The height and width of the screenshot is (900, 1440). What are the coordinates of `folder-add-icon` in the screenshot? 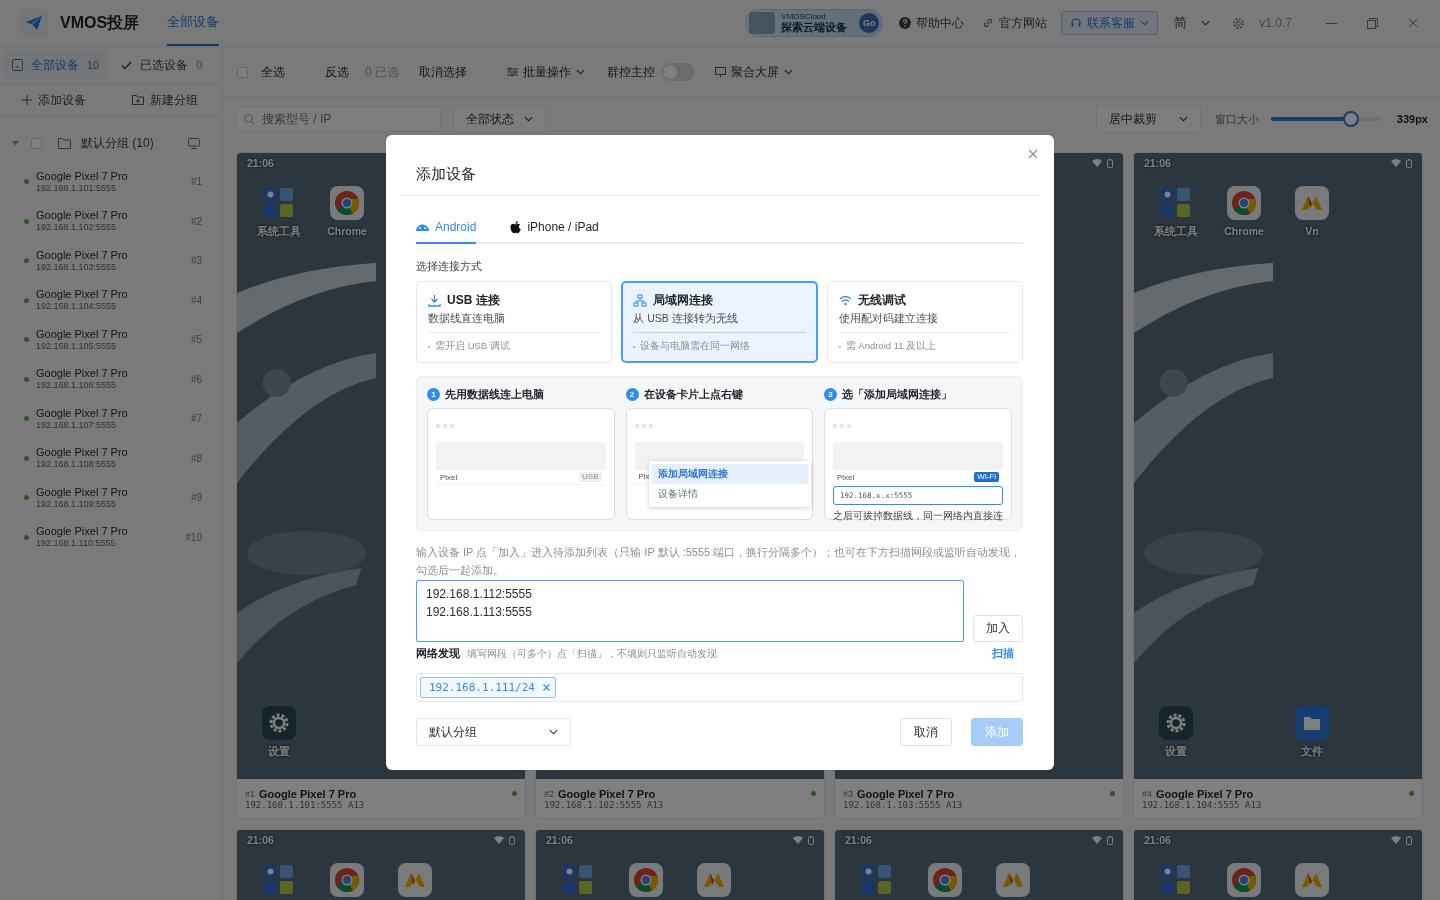 It's located at (138, 100).